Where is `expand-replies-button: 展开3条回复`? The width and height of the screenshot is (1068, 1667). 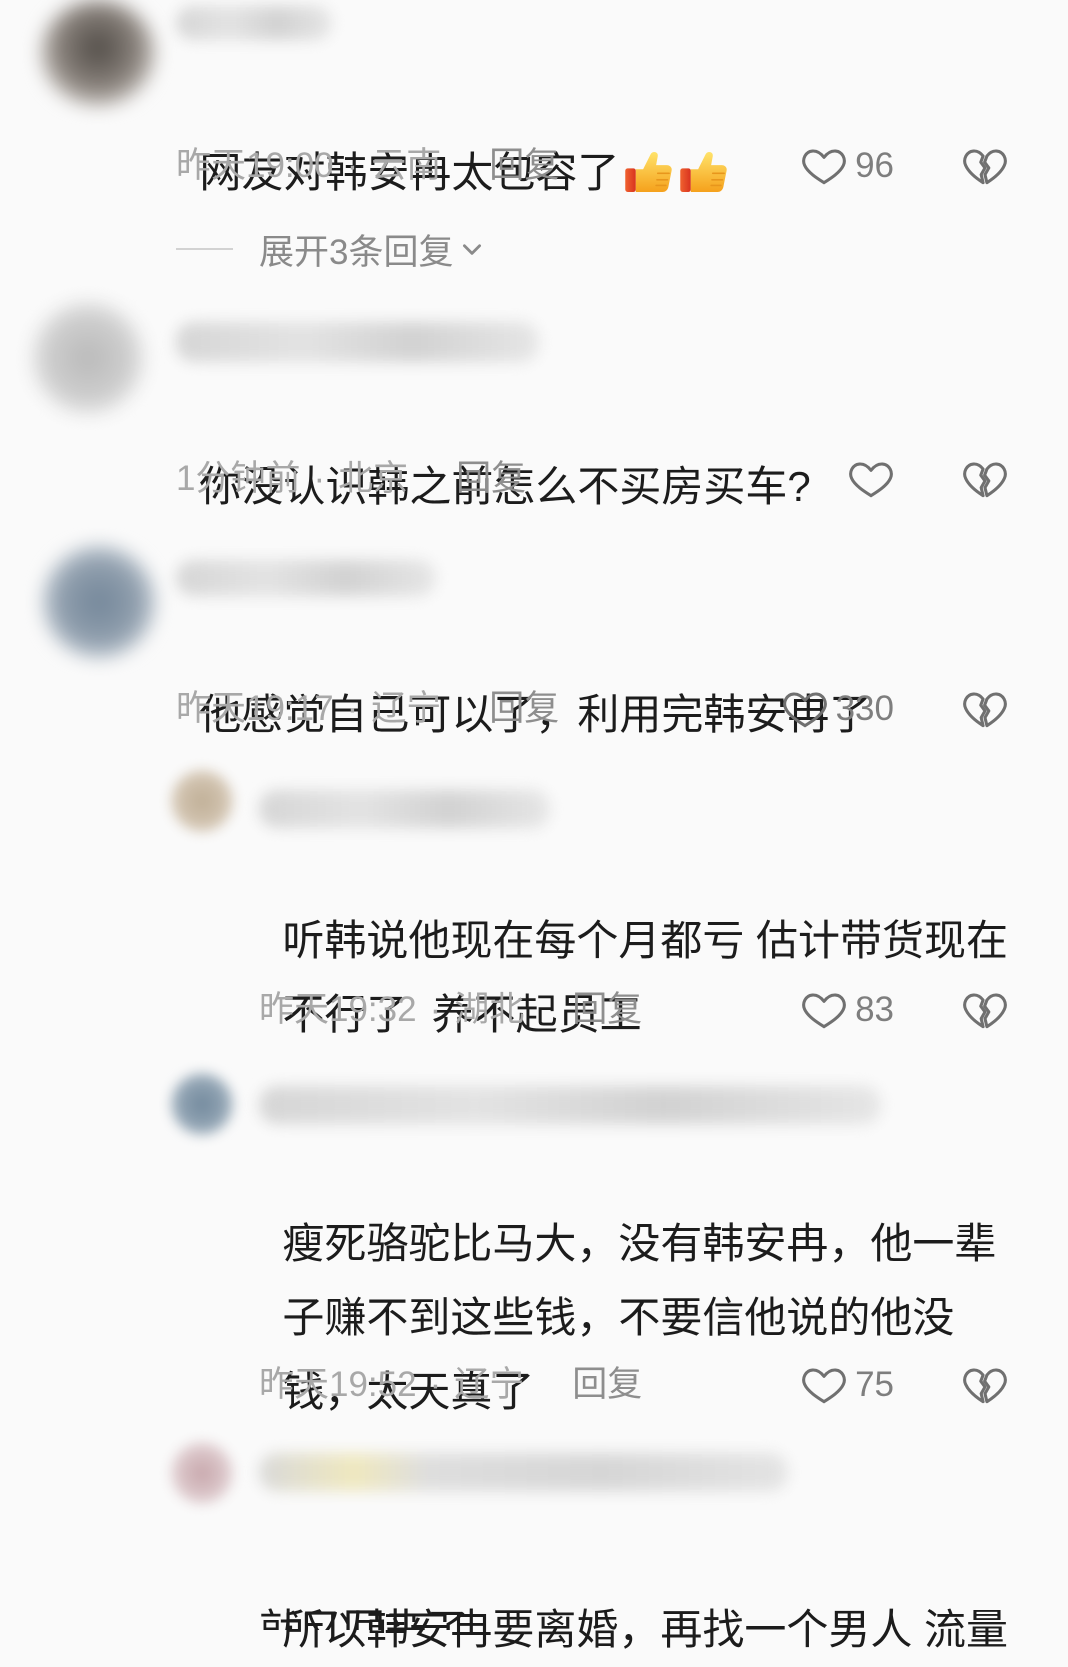 expand-replies-button: 展开3条回复 is located at coordinates (330, 249).